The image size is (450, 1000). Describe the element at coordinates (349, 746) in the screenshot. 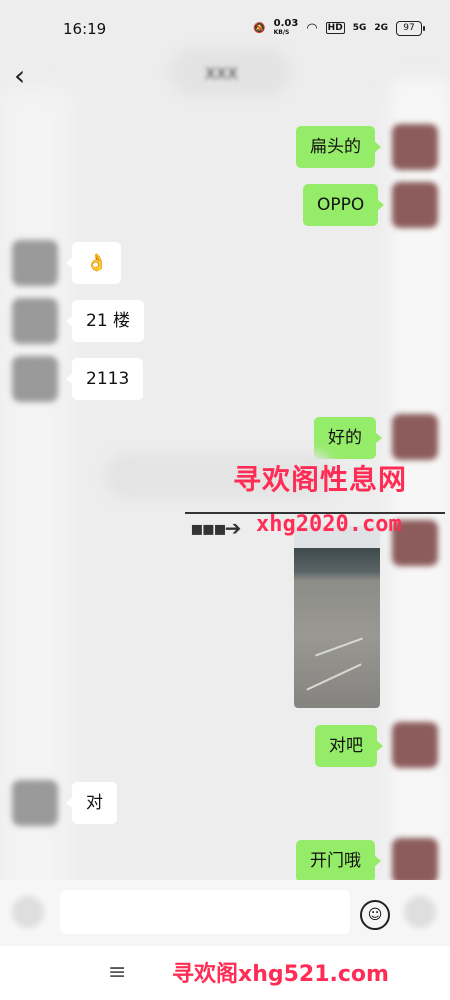

I see `message-bubble-sent: 对吧` at that location.